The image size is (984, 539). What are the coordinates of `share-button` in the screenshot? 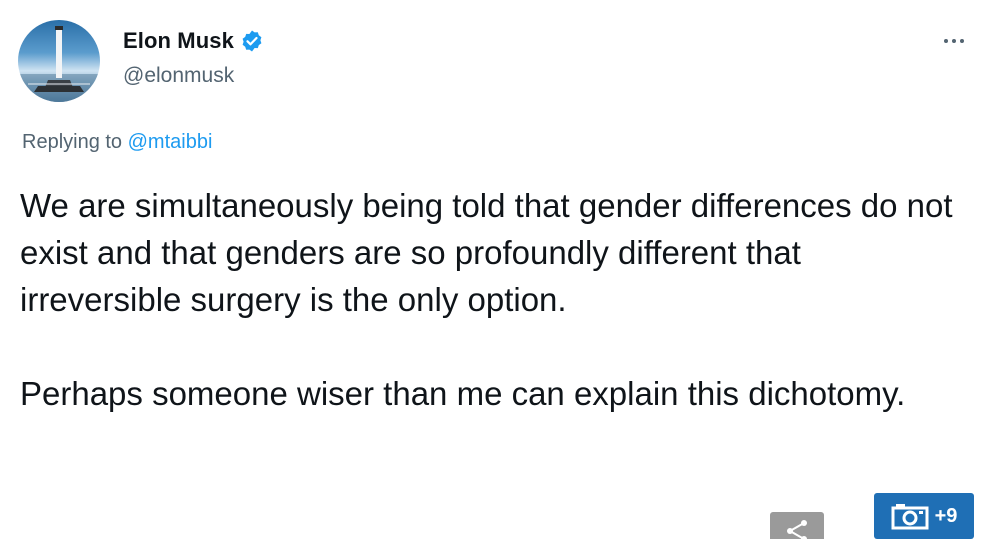 It's located at (797, 525).